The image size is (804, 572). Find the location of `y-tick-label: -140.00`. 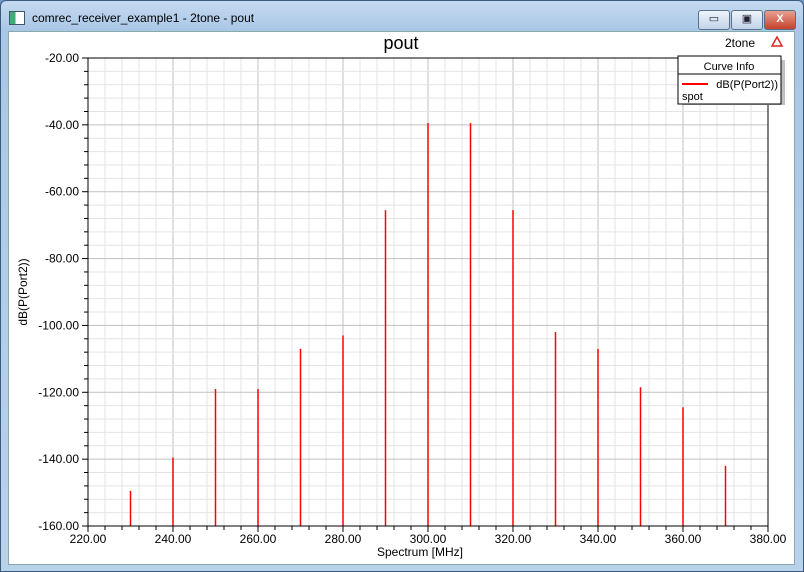

y-tick-label: -140.00 is located at coordinates (58, 459).